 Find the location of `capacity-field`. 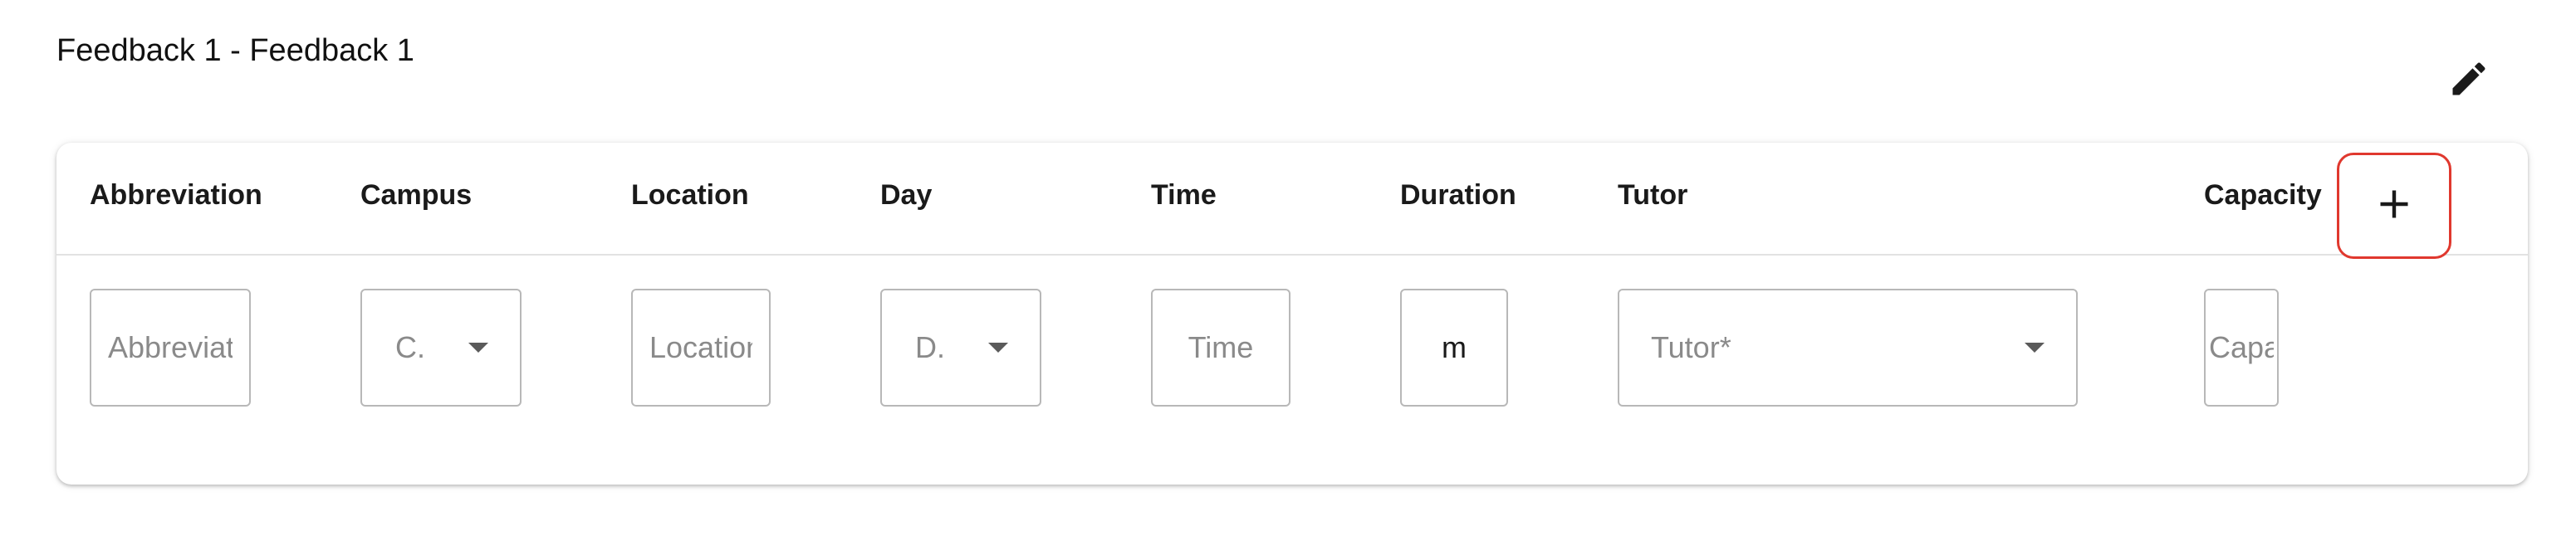

capacity-field is located at coordinates (2242, 348).